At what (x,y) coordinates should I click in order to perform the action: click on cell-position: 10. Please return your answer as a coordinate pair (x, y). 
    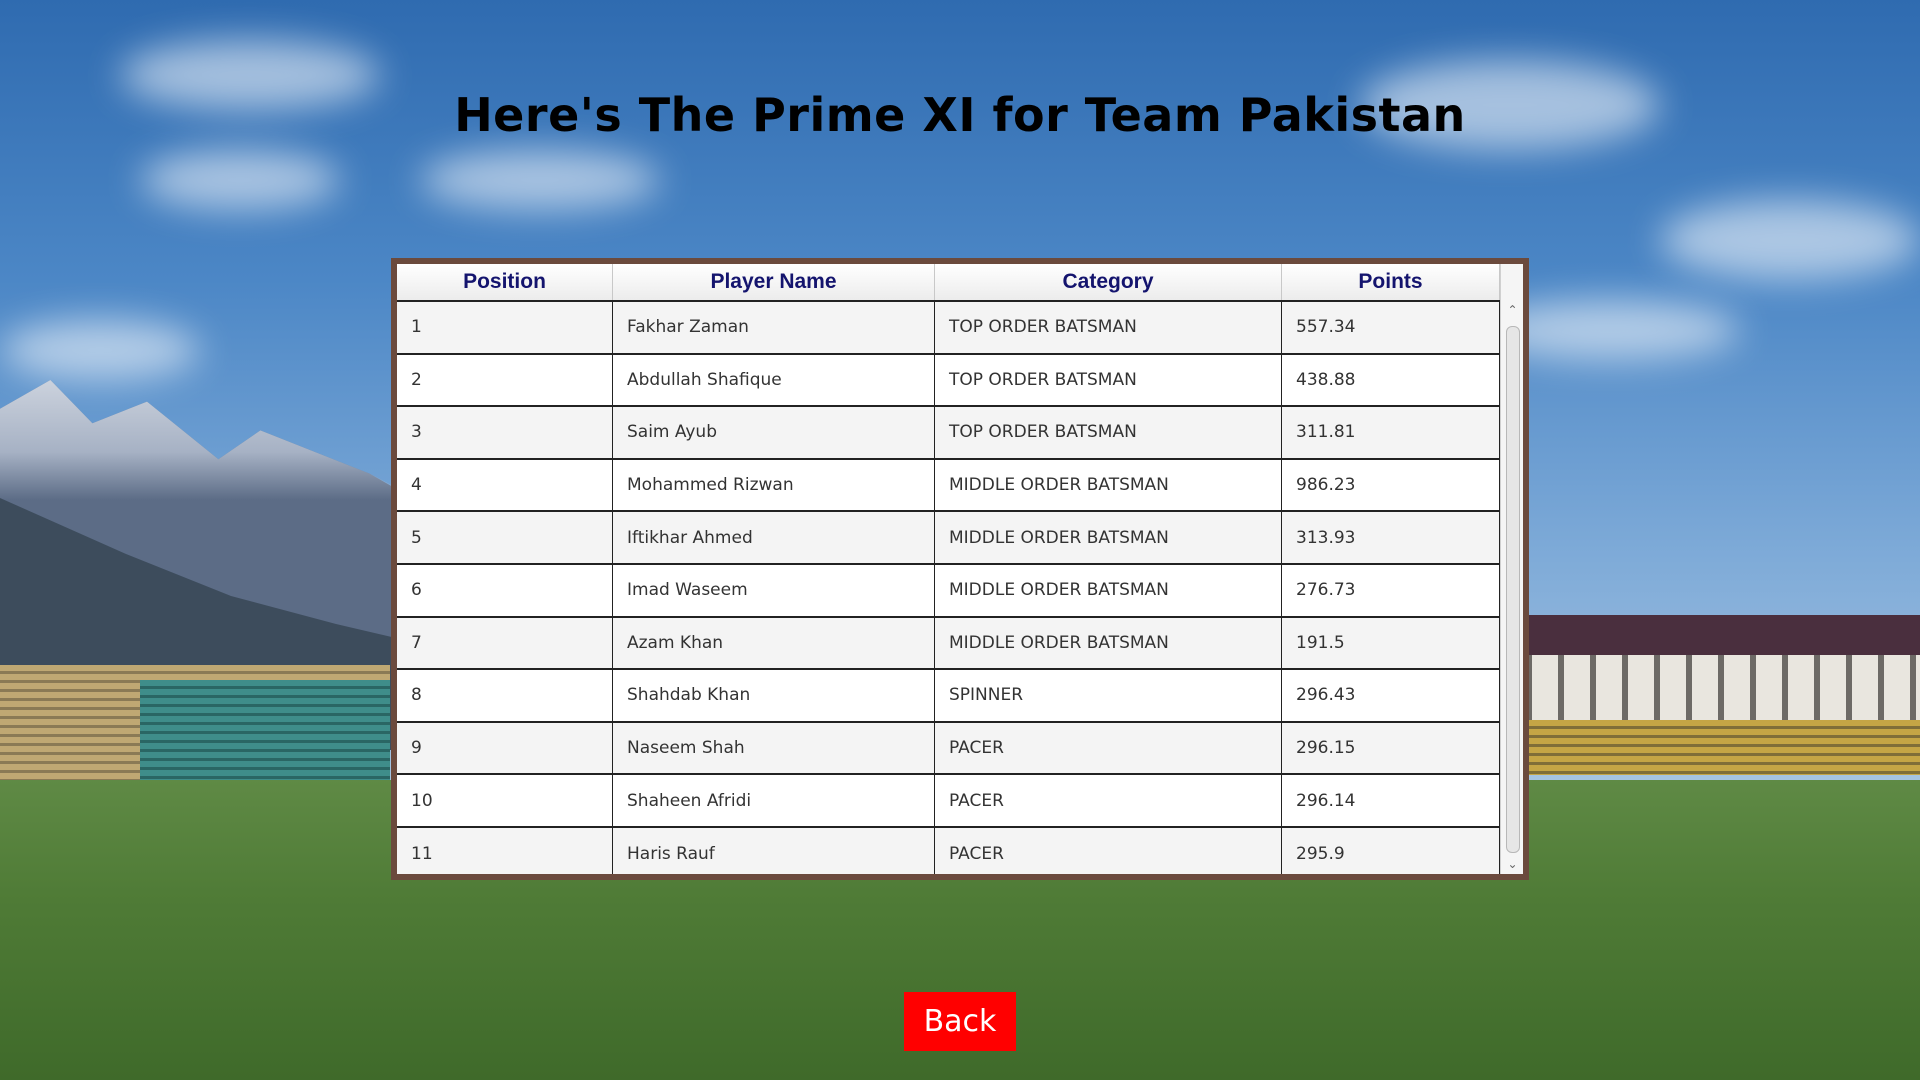
    Looking at the image, I should click on (505, 800).